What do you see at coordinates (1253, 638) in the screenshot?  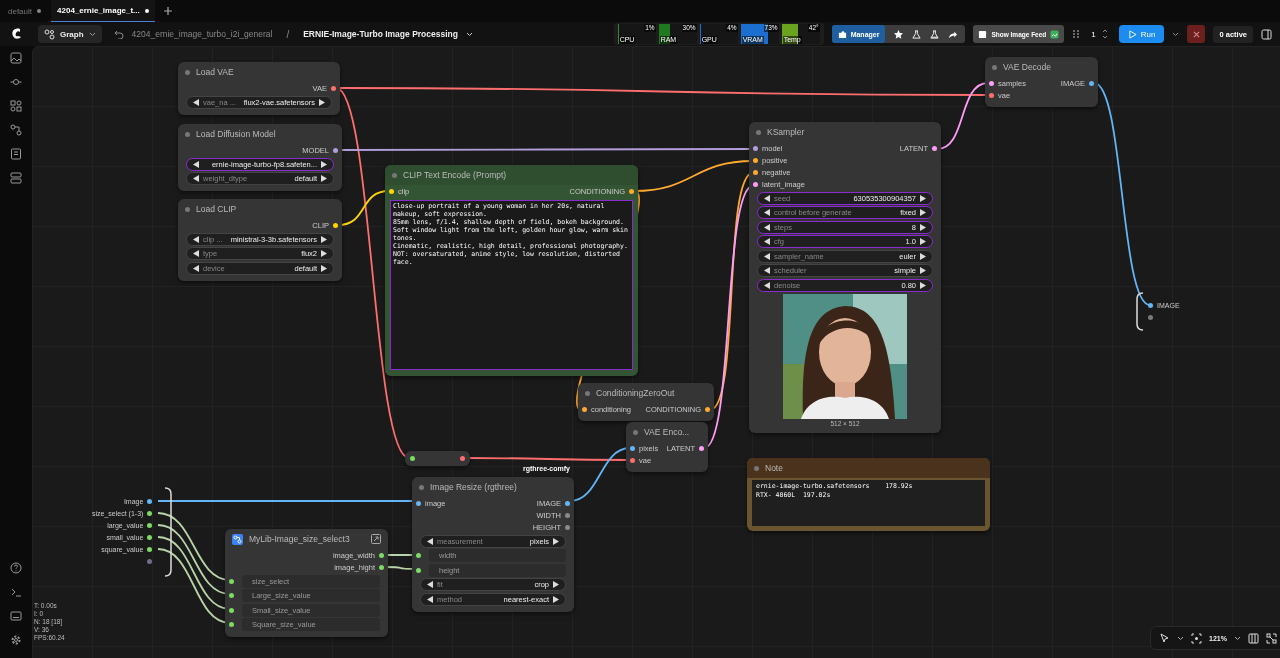 I see `minimap-icon` at bounding box center [1253, 638].